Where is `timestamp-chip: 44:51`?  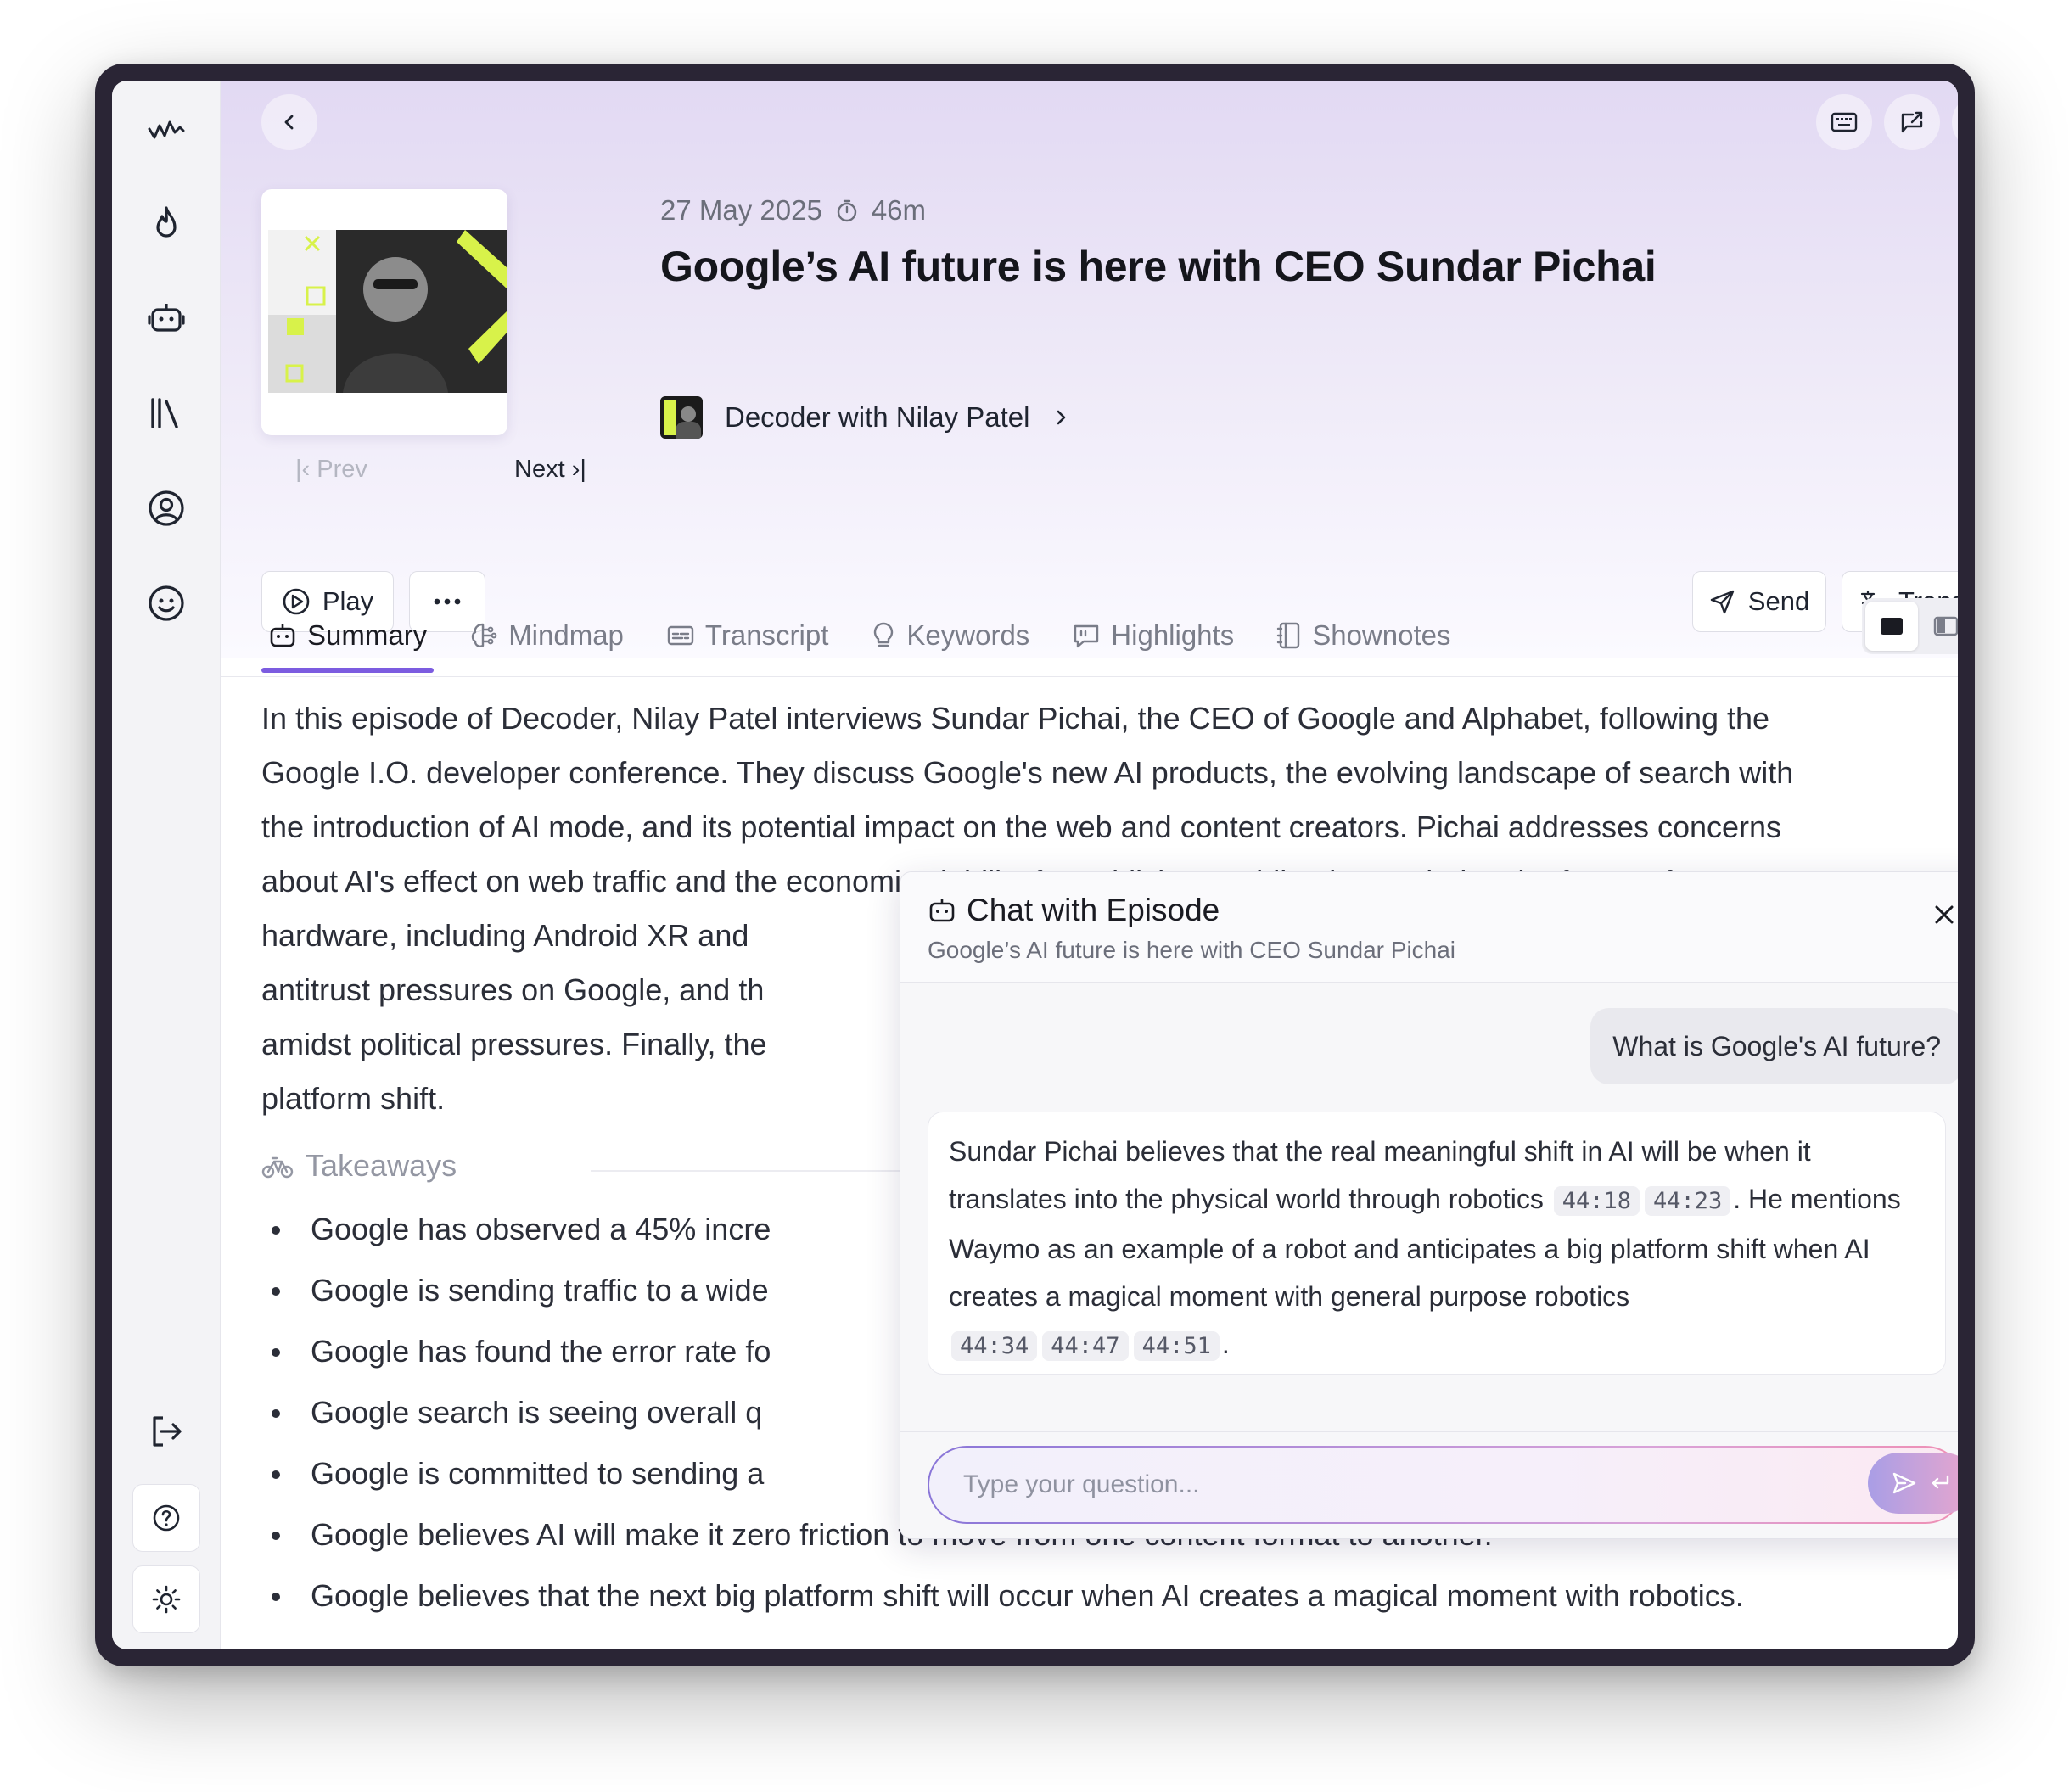
timestamp-chip: 44:51 is located at coordinates (1176, 1346).